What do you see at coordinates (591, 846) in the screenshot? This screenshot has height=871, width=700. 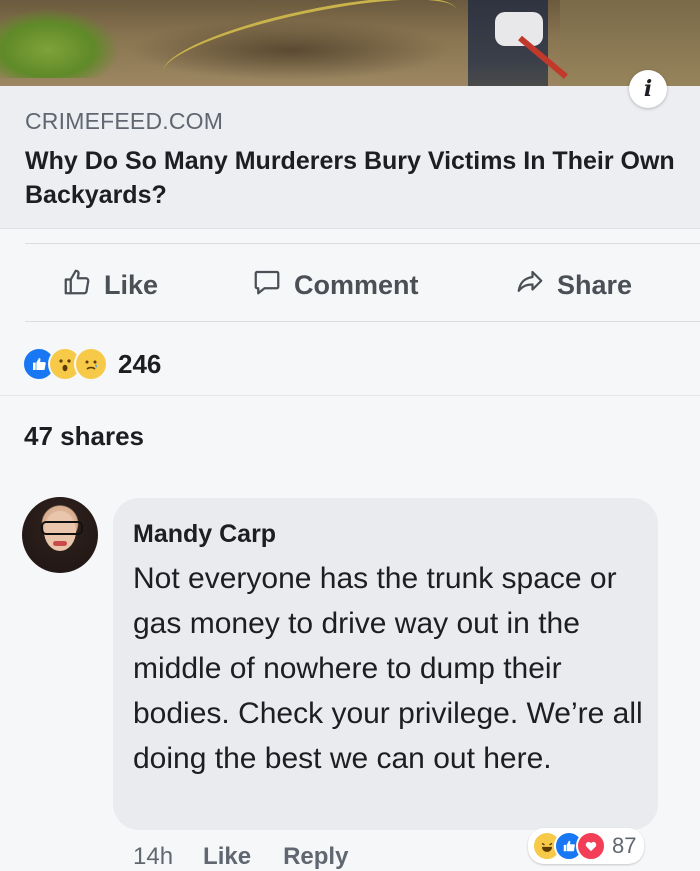 I see `love-reaction-icon` at bounding box center [591, 846].